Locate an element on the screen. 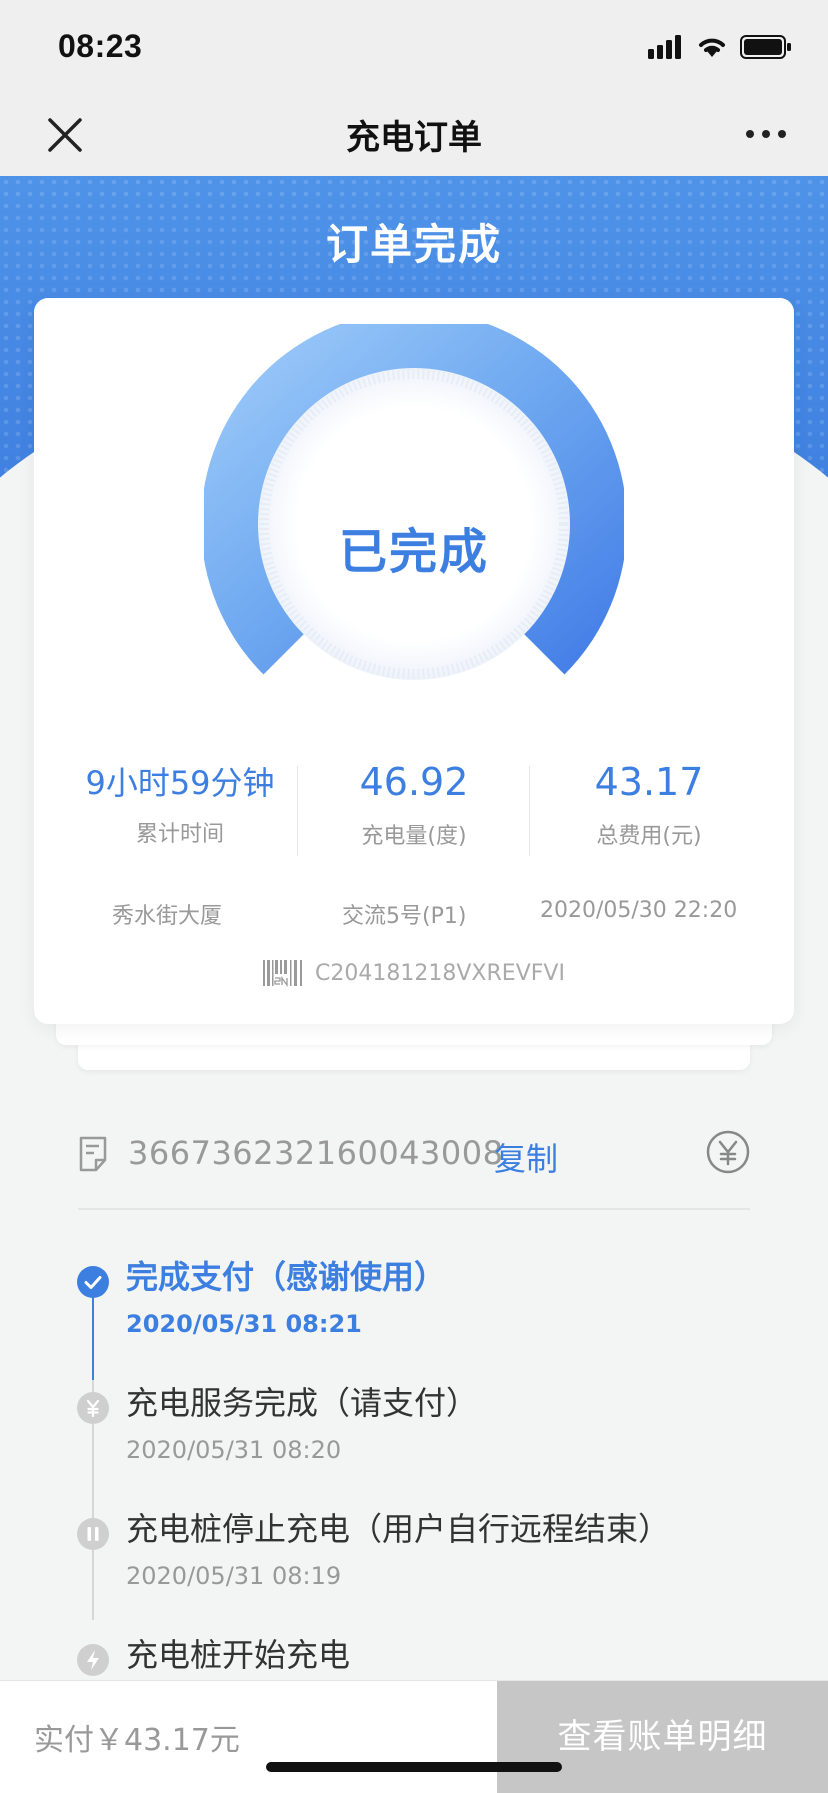 Image resolution: width=828 pixels, height=1793 pixels. wifi-icon is located at coordinates (712, 47).